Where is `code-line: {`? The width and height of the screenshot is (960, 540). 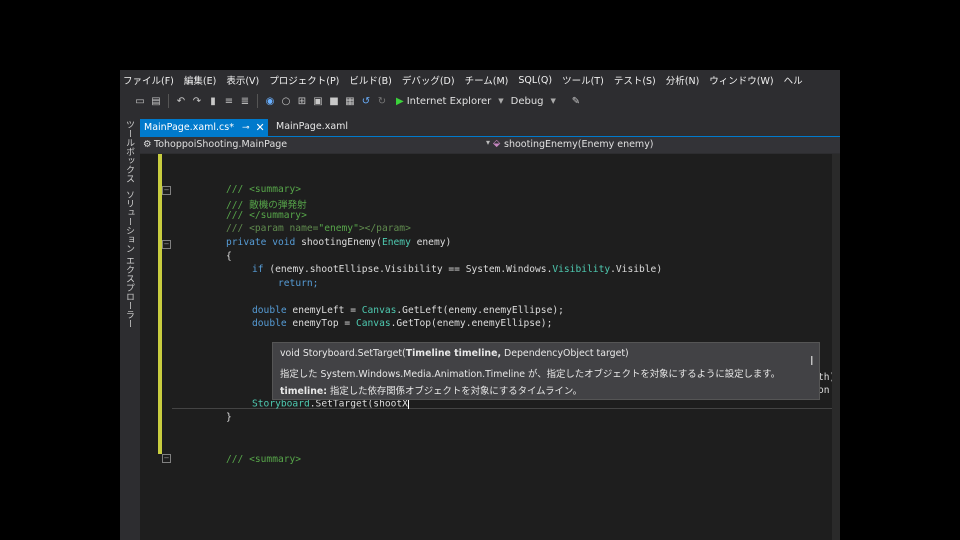
code-line: { is located at coordinates (229, 256).